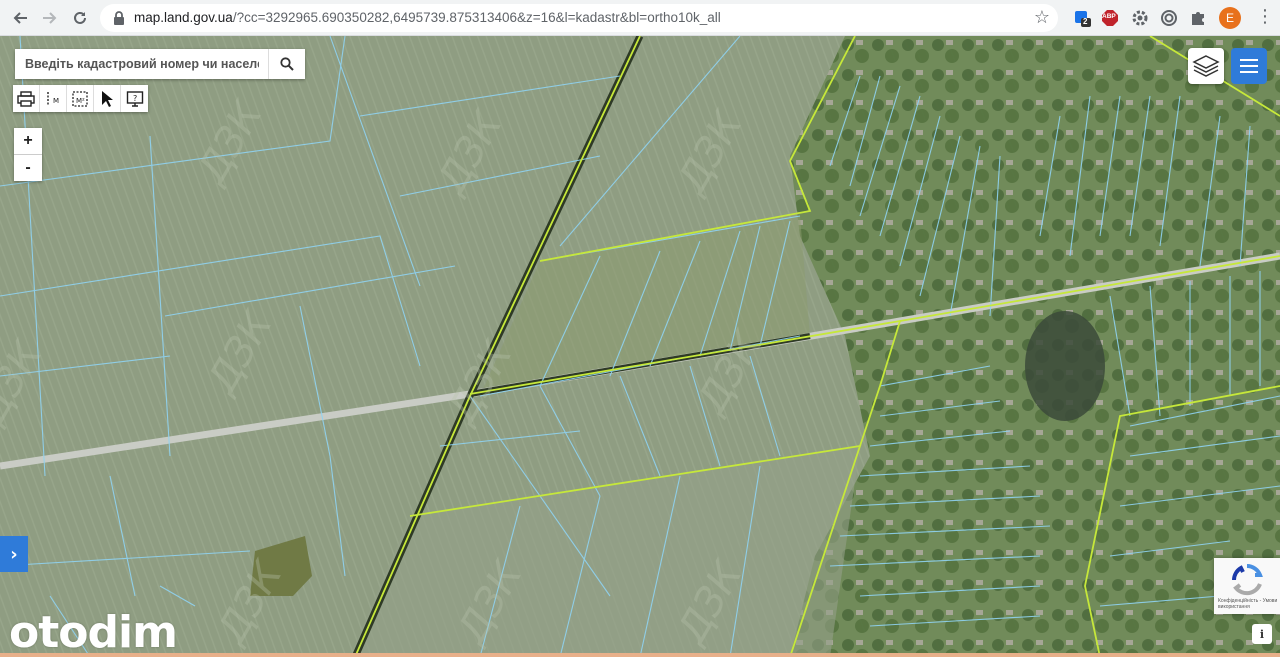 This screenshot has height=657, width=1280. What do you see at coordinates (1247, 580) in the screenshot?
I see `recaptcha-icon` at bounding box center [1247, 580].